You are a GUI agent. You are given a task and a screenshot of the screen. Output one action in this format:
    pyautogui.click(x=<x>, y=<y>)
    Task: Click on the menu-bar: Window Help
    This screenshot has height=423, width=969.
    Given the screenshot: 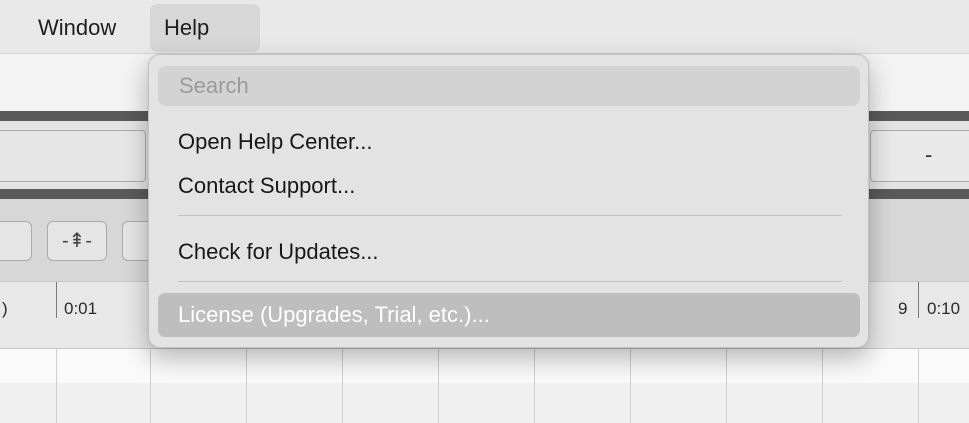 What is the action you would take?
    pyautogui.click(x=484, y=27)
    